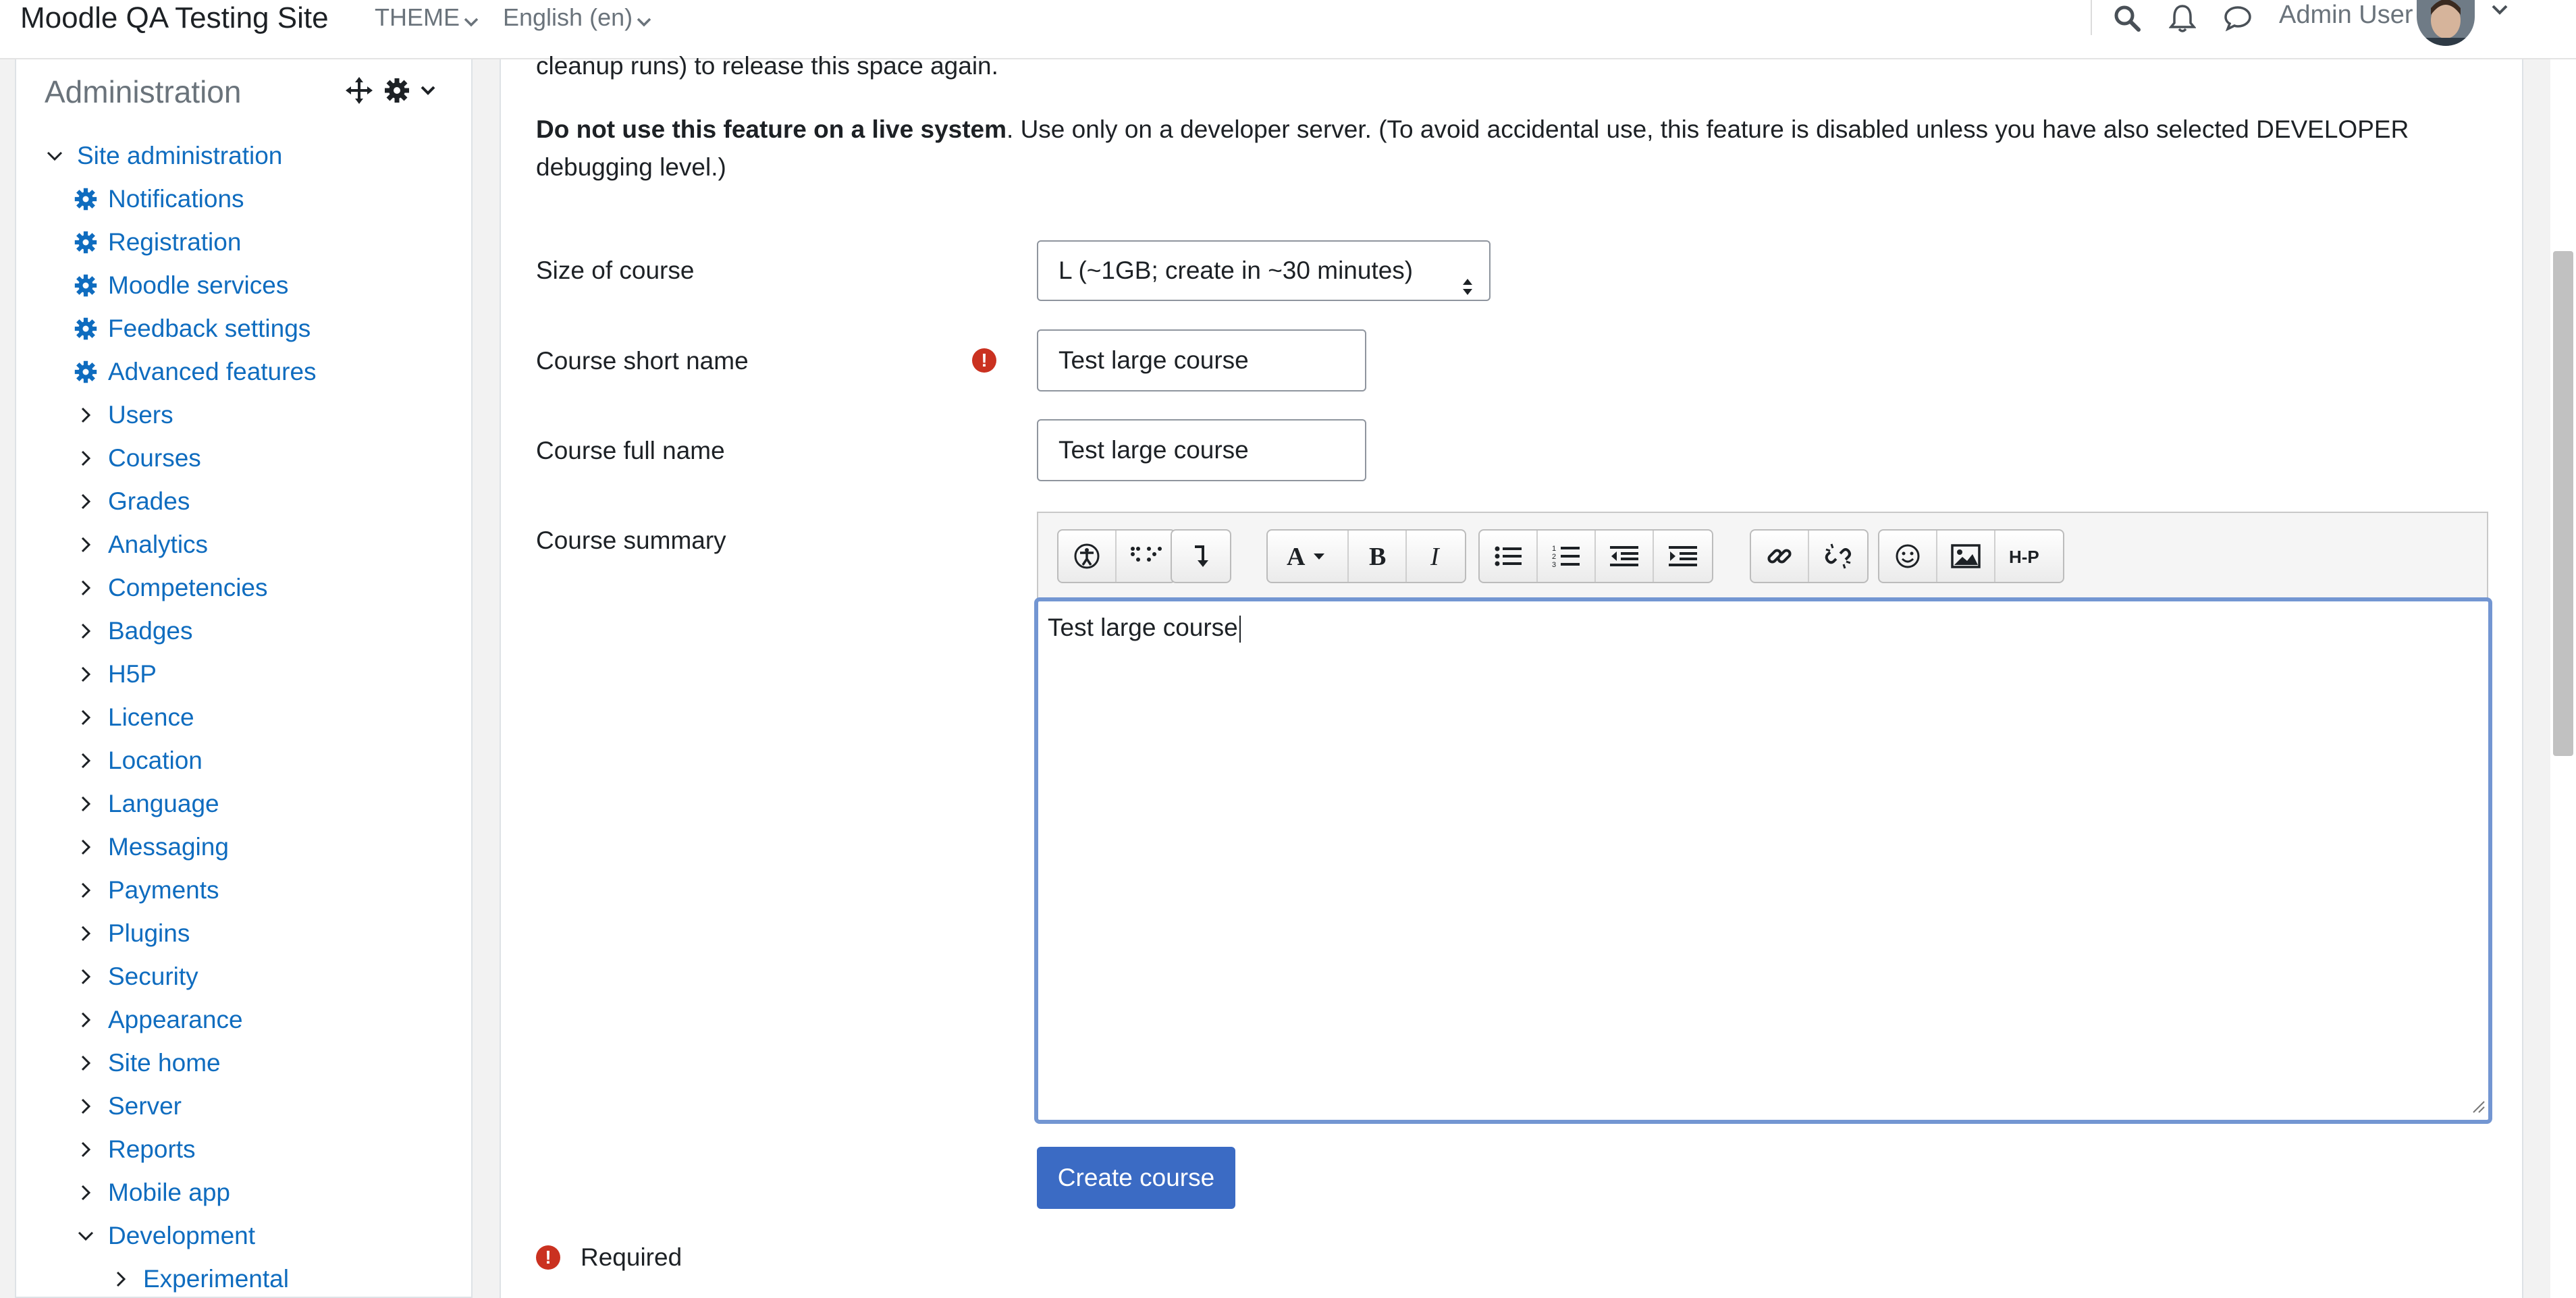  What do you see at coordinates (198, 1279) in the screenshot?
I see `sidebar-item-experimental: Experimental` at bounding box center [198, 1279].